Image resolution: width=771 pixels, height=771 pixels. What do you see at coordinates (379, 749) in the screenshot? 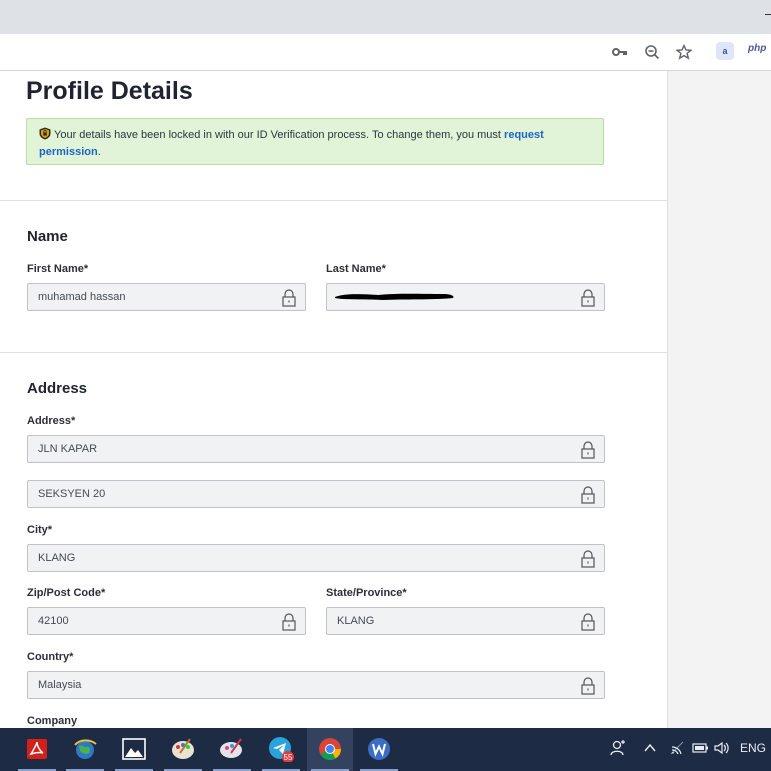
I see `word-icon` at bounding box center [379, 749].